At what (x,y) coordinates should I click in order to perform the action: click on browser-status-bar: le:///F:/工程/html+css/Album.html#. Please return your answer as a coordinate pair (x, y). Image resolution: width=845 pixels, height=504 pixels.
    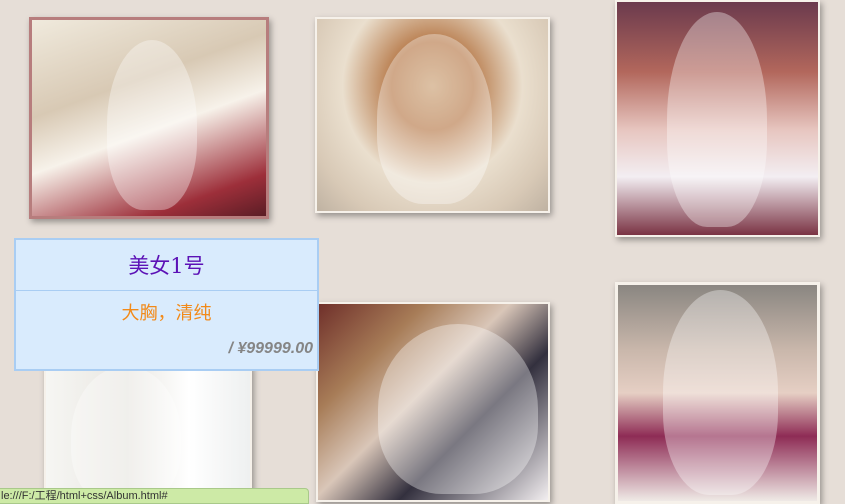
    Looking at the image, I should click on (154, 496).